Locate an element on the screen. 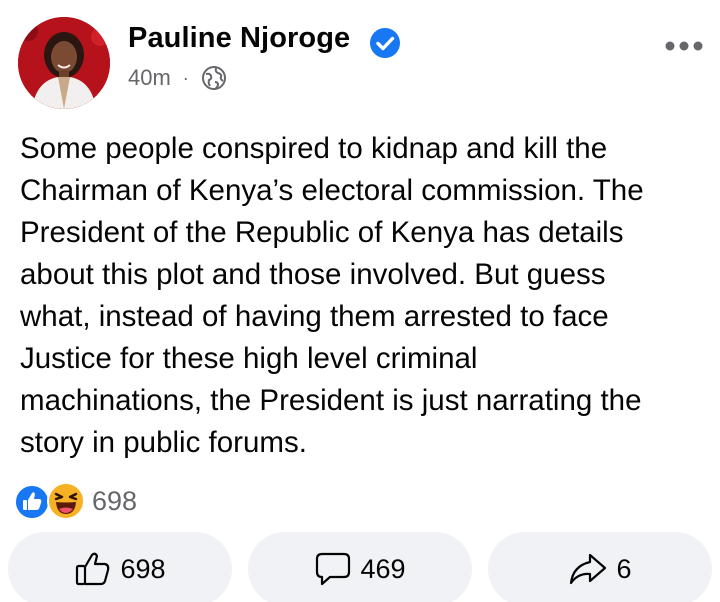 This screenshot has width=720, height=602. comment-button: 469 is located at coordinates (360, 567).